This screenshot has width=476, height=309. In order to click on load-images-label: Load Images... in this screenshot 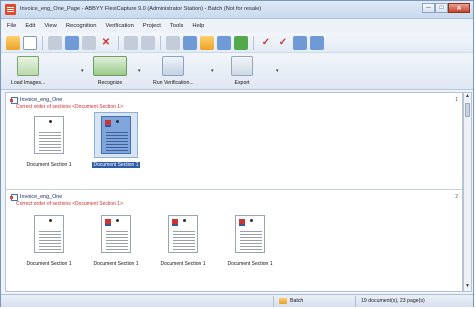, I will do `click(28, 83)`.